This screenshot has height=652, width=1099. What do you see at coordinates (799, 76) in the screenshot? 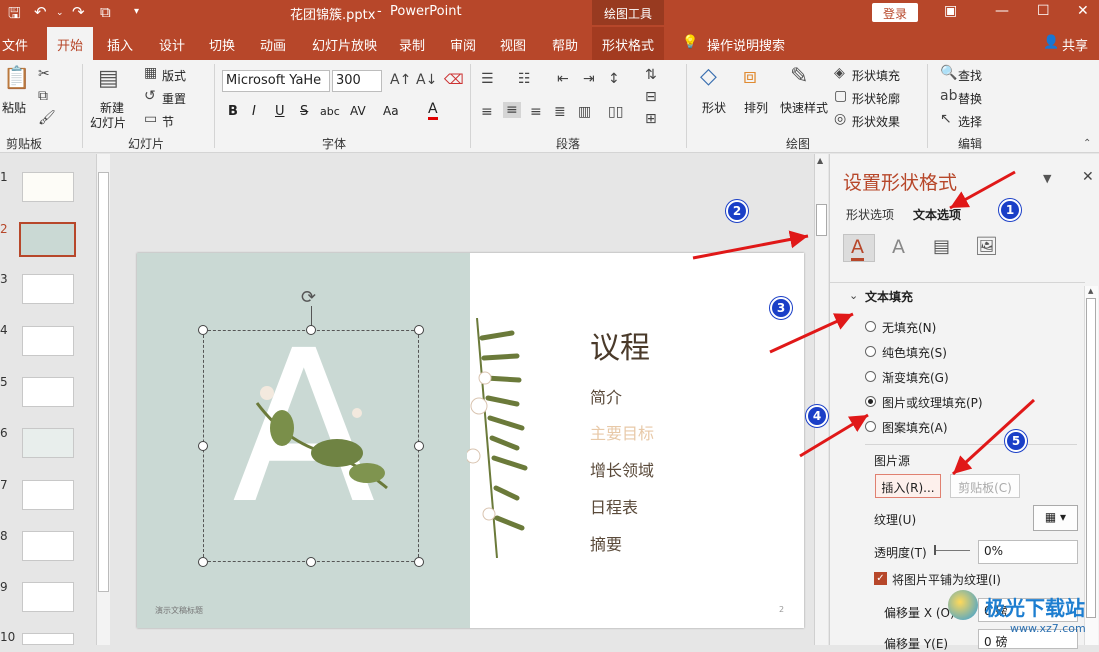
I see `quick-styles-icon: ✎` at bounding box center [799, 76].